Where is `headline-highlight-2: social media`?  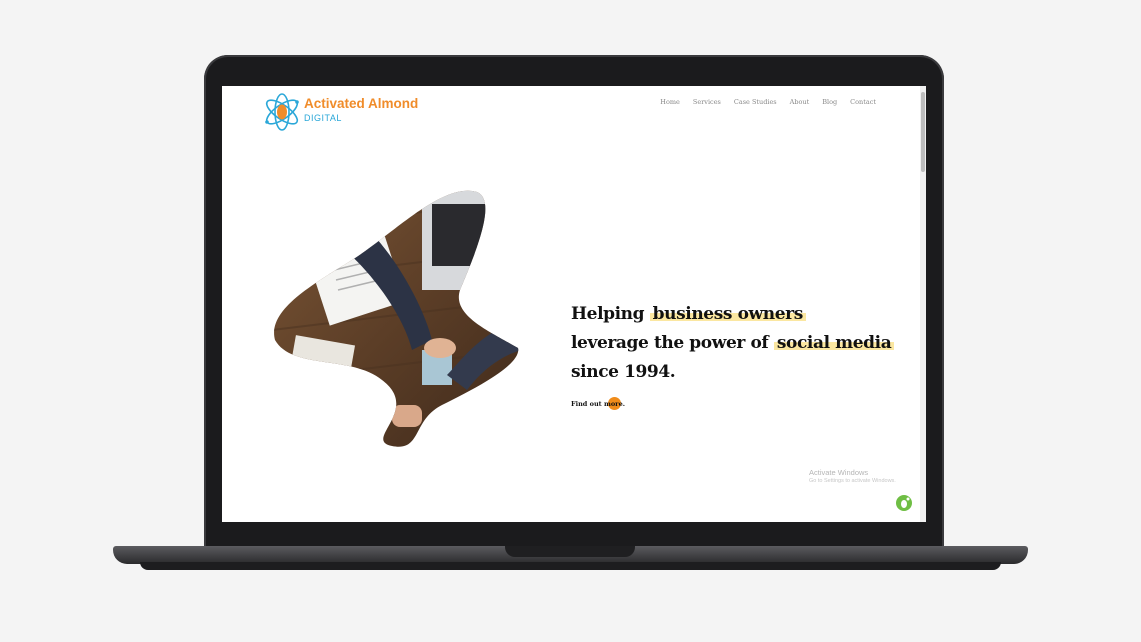
headline-highlight-2: social media is located at coordinates (834, 343).